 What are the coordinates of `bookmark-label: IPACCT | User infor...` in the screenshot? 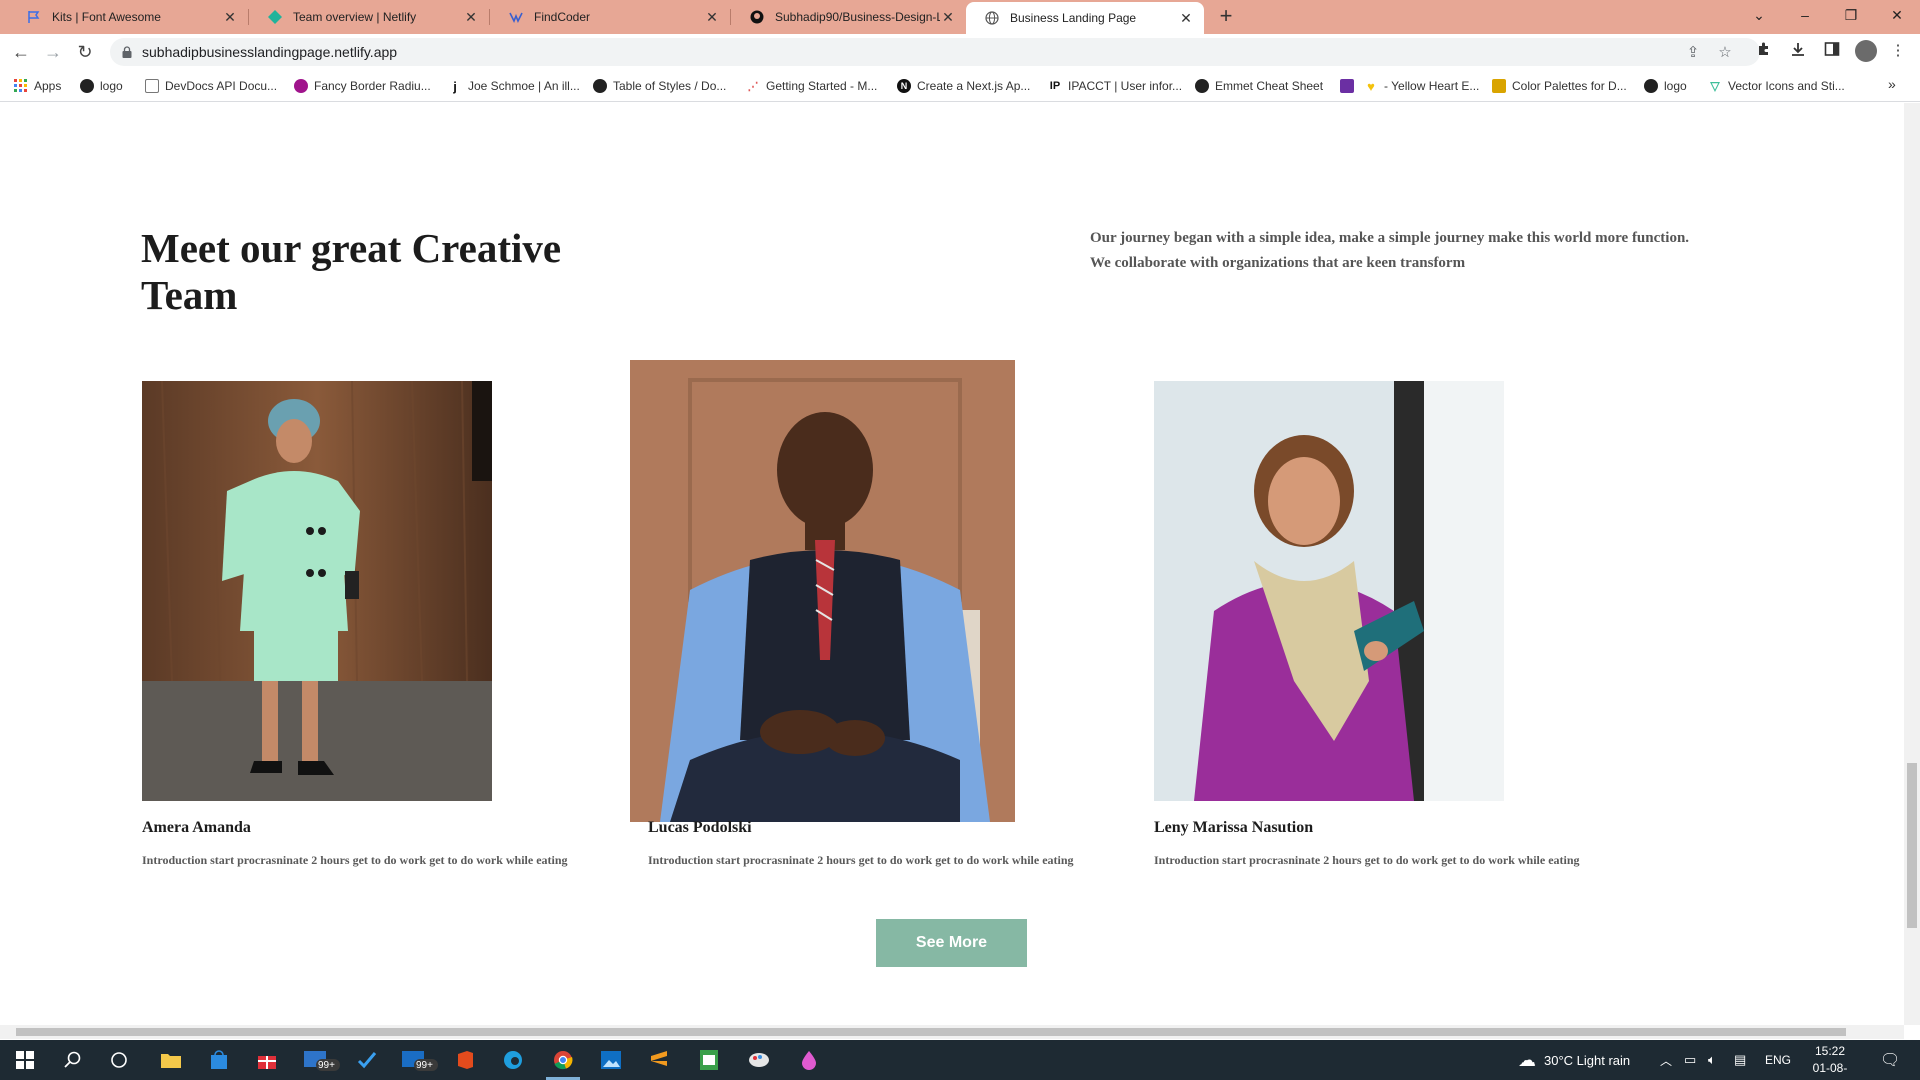 It's located at (1125, 86).